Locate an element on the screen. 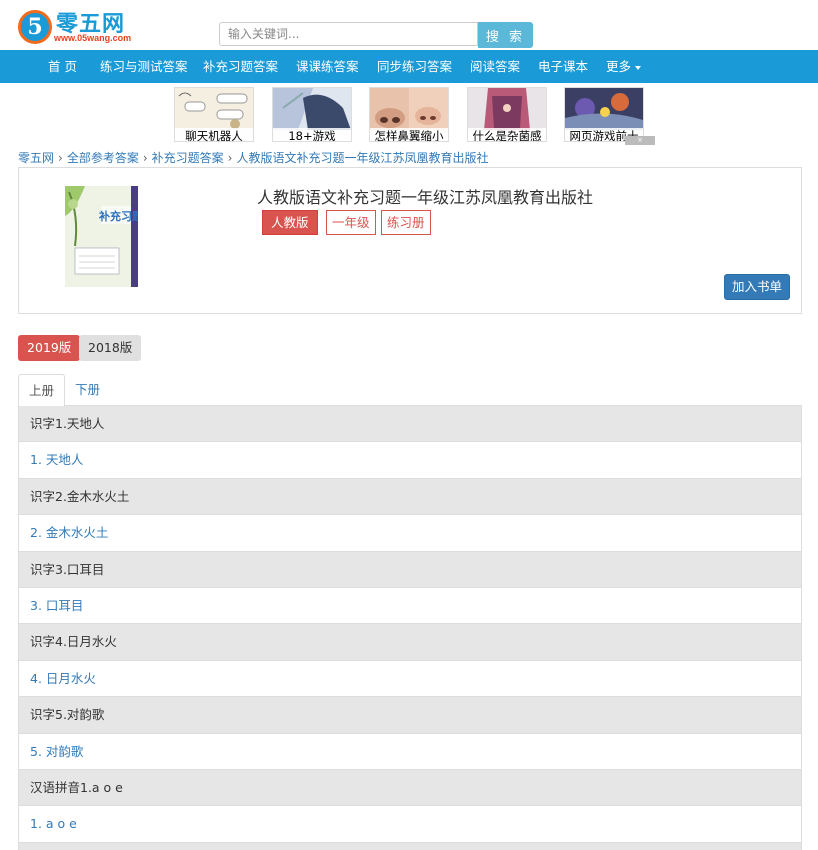  tab-volume-2: 下册 is located at coordinates (87, 390).